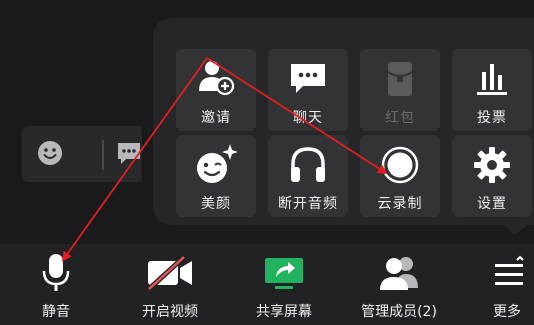 The width and height of the screenshot is (534, 325). I want to click on invite-user-icon, so click(216, 79).